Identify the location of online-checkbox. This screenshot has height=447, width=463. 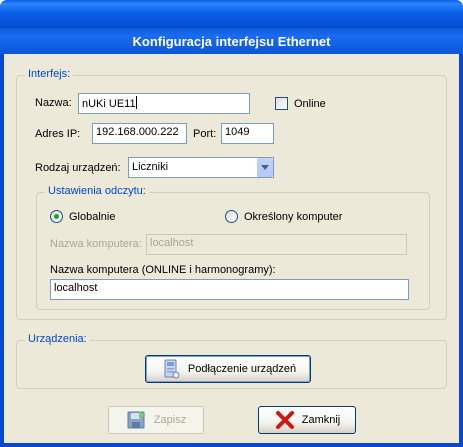
(281, 103).